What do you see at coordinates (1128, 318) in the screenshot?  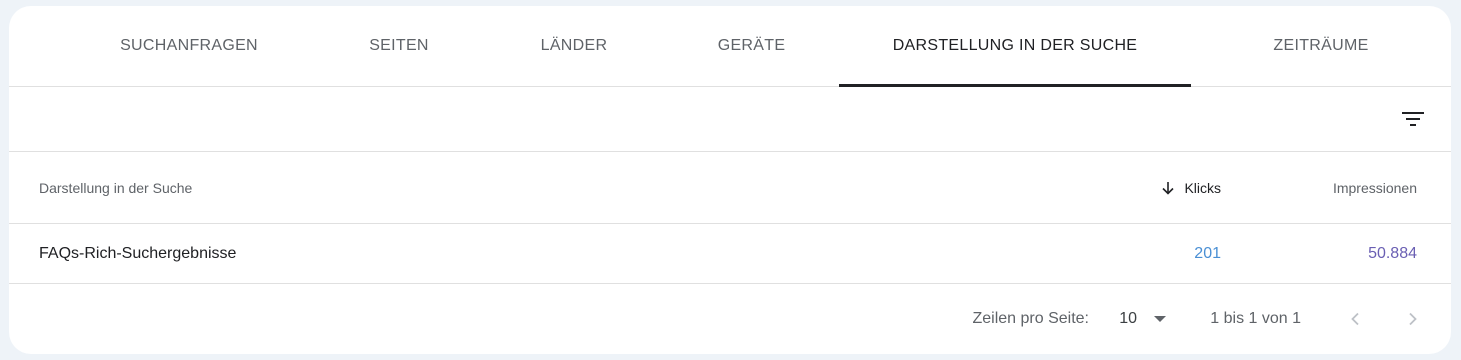 I see `rows-per-page-value: 10` at bounding box center [1128, 318].